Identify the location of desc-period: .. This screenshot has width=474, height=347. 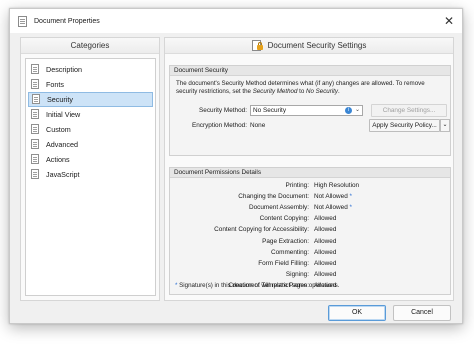
(339, 92).